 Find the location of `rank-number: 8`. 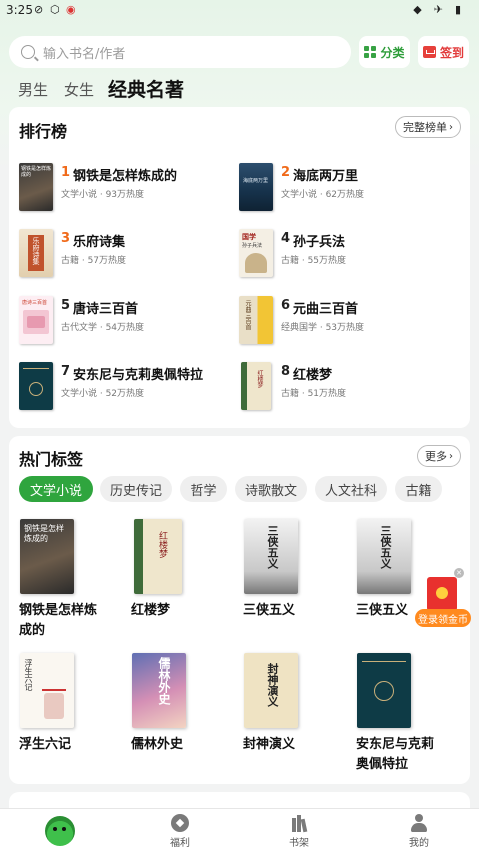

rank-number: 8 is located at coordinates (286, 371).